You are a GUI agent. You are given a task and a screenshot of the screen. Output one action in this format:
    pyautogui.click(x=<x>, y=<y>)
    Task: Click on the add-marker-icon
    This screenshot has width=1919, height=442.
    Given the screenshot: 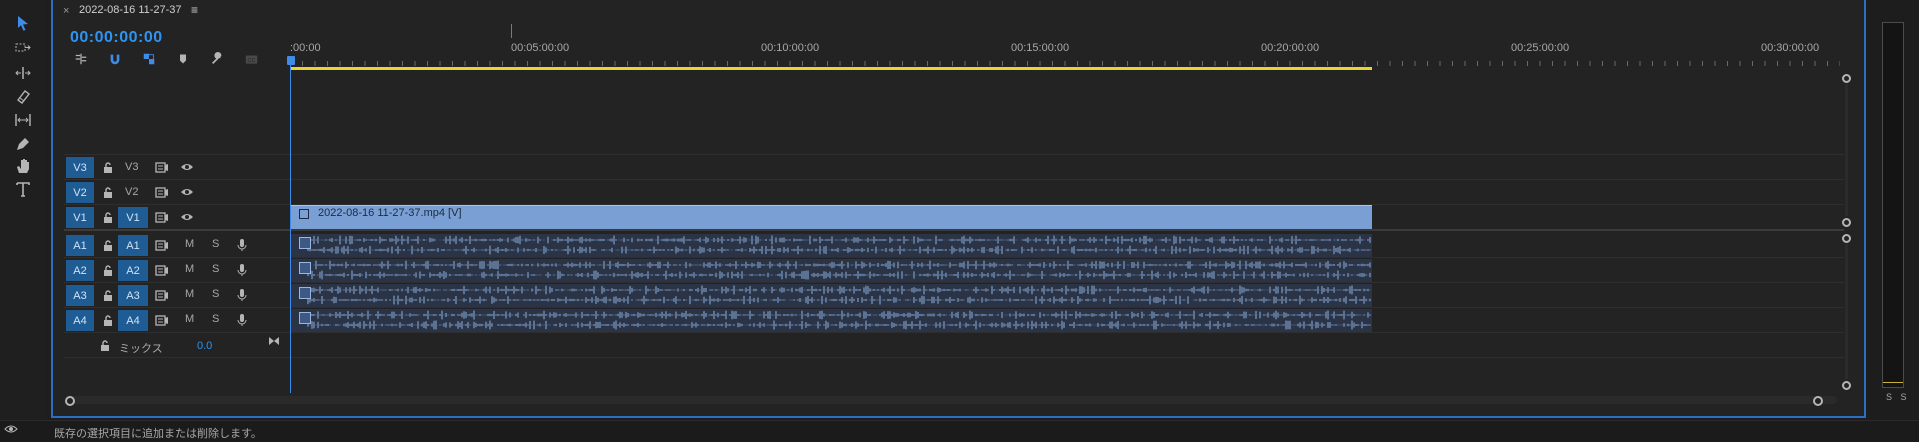 What is the action you would take?
    pyautogui.click(x=183, y=59)
    